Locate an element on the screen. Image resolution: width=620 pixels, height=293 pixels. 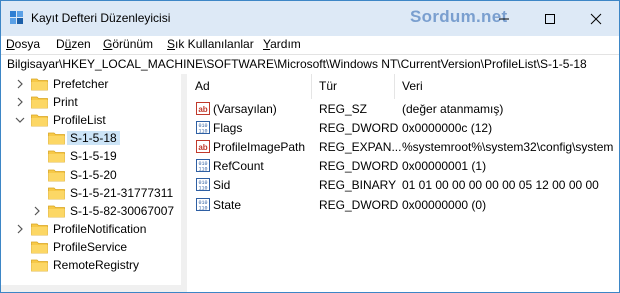
tree-item: S-1-5-21-31777311 is located at coordinates (91, 193).